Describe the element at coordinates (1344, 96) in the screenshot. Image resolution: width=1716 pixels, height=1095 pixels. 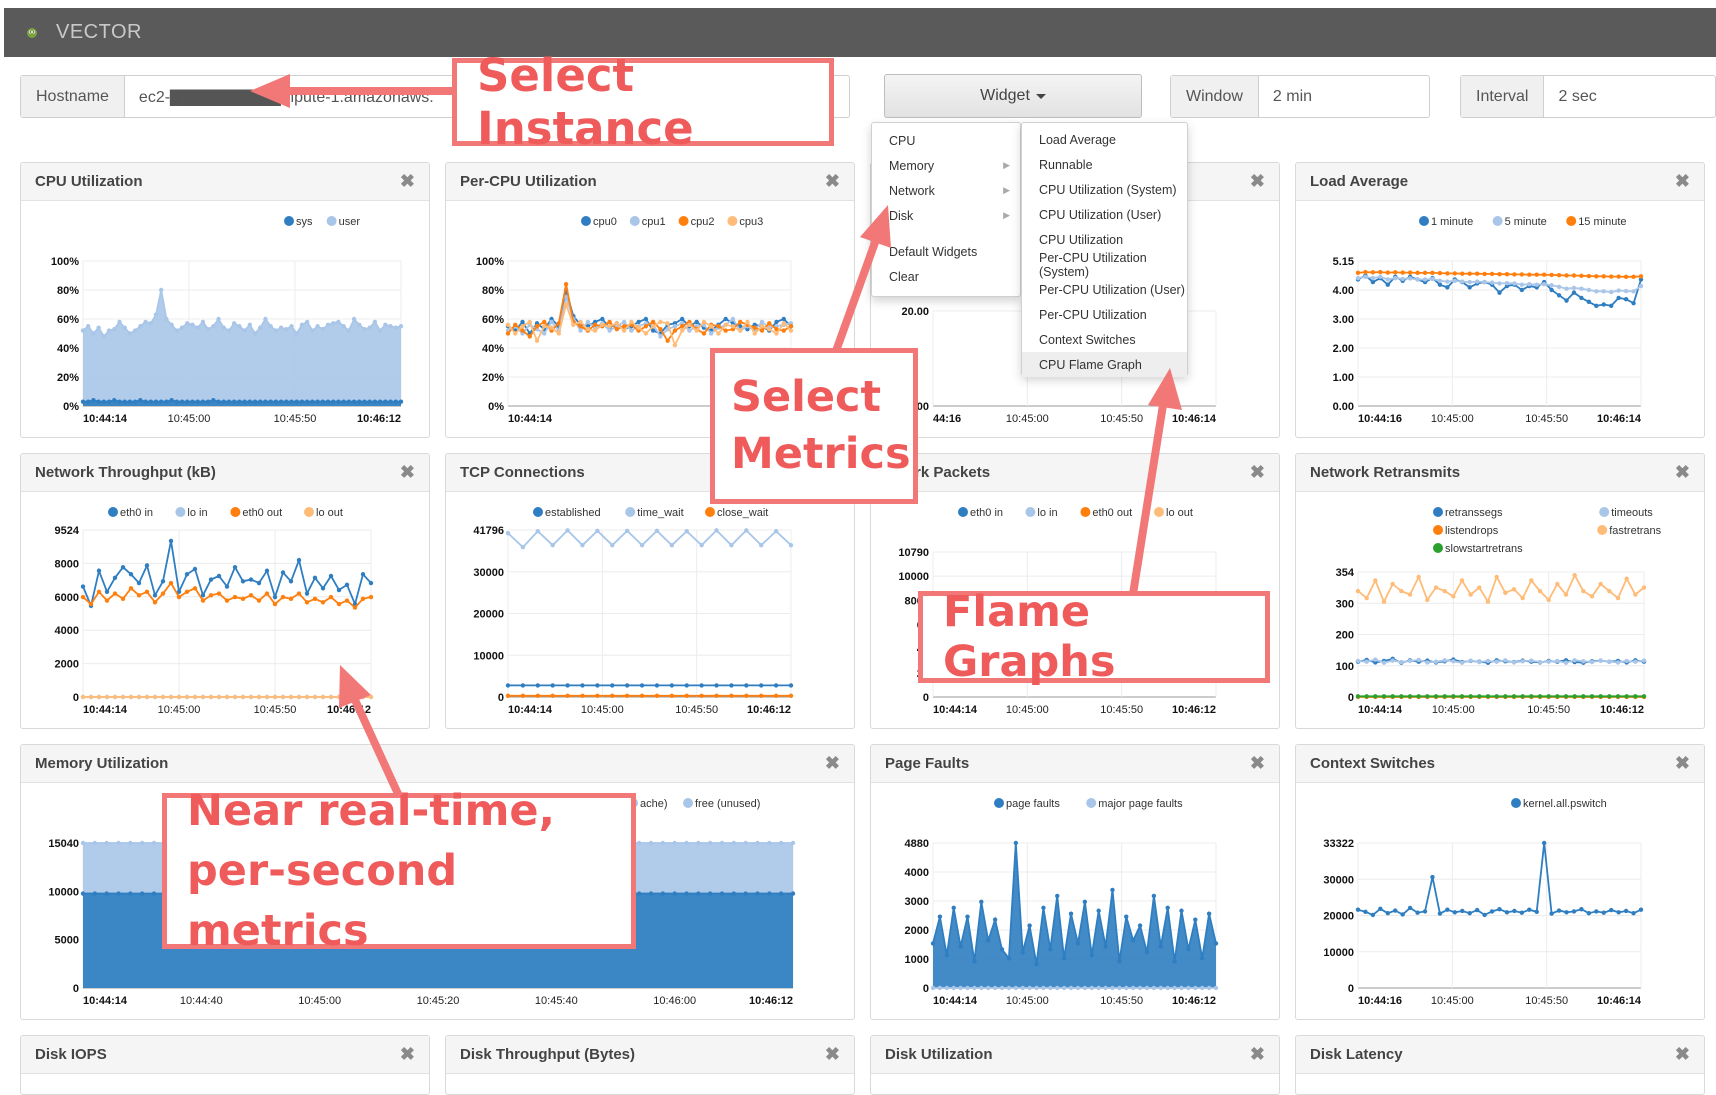
I see `window-input: 2 min` at that location.